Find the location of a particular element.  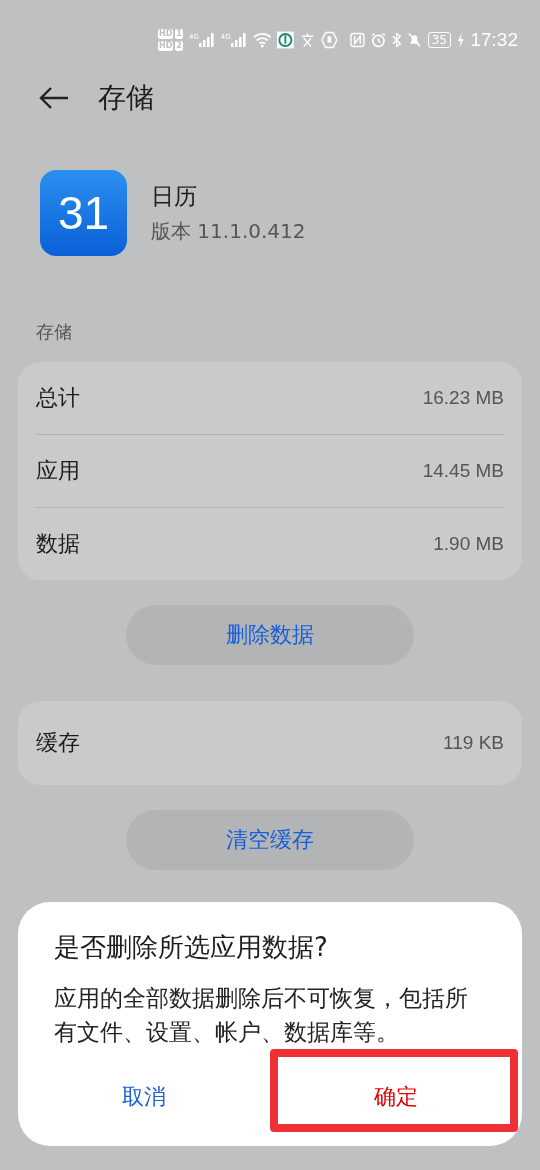

wifi-icon is located at coordinates (262, 40).